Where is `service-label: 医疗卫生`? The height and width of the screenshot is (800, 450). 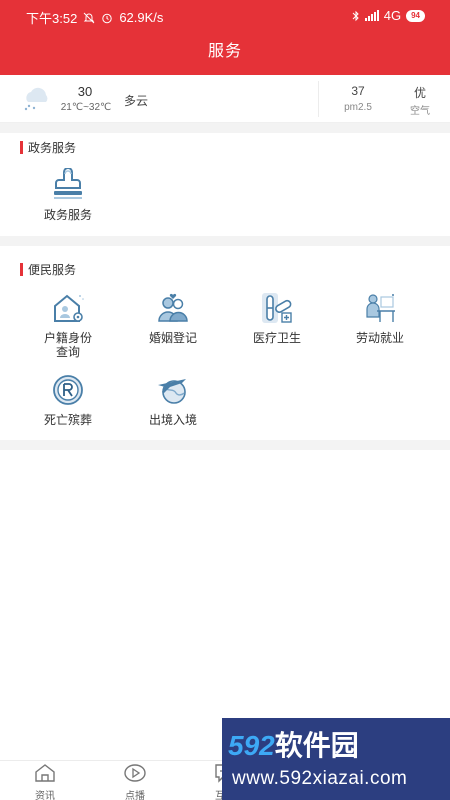 service-label: 医疗卫生 is located at coordinates (276, 338).